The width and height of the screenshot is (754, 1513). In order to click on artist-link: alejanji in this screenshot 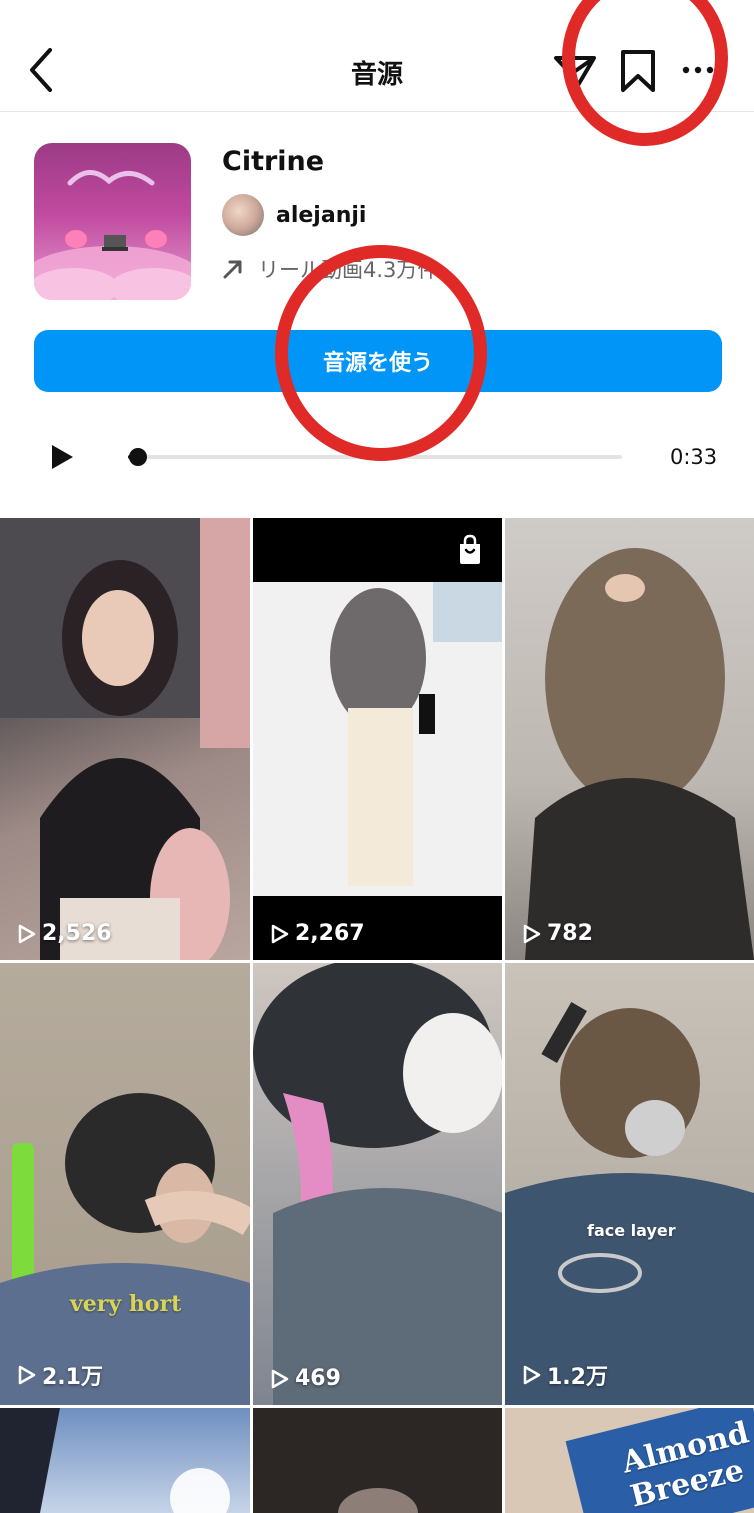, I will do `click(294, 215)`.